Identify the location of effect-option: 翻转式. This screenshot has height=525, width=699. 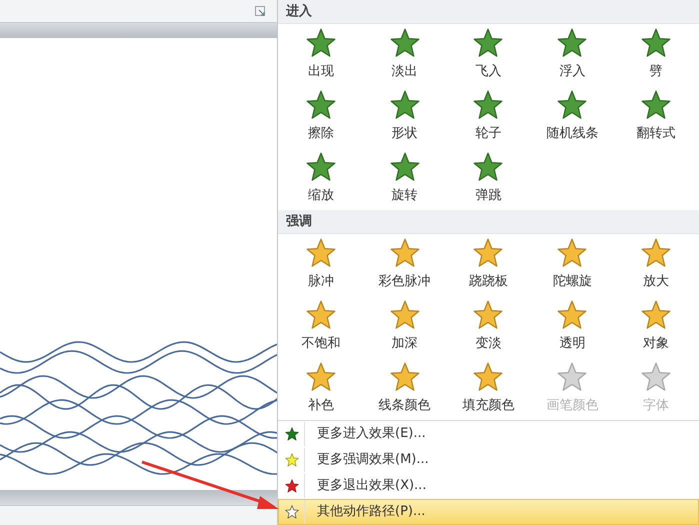
(656, 117).